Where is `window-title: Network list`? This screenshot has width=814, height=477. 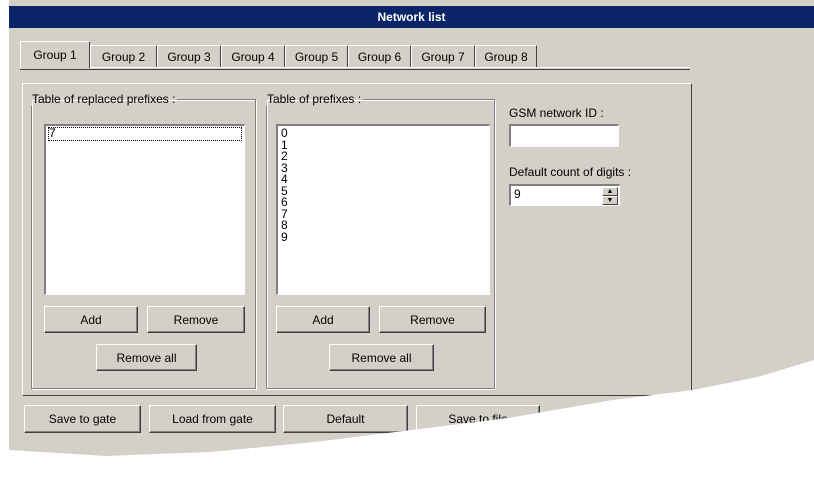 window-title: Network list is located at coordinates (411, 17).